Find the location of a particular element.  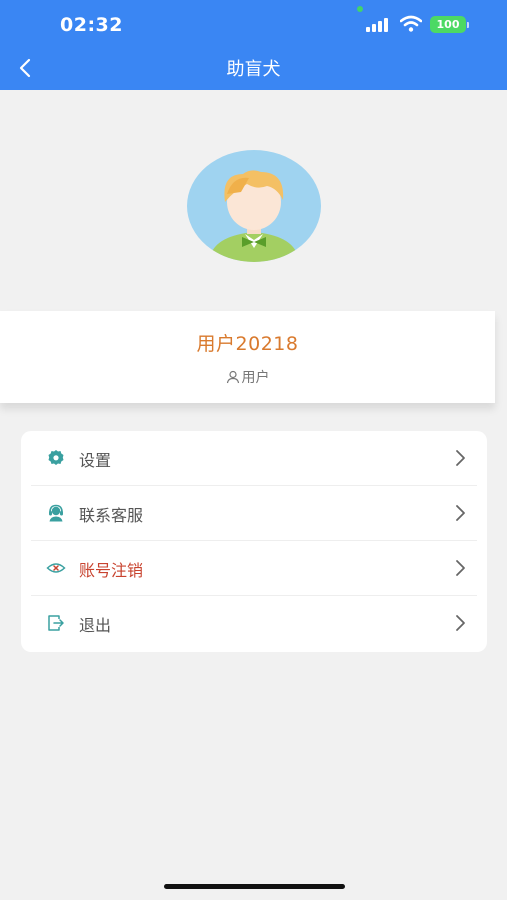

profile-card: 用户20218 用户 is located at coordinates (247, 357).